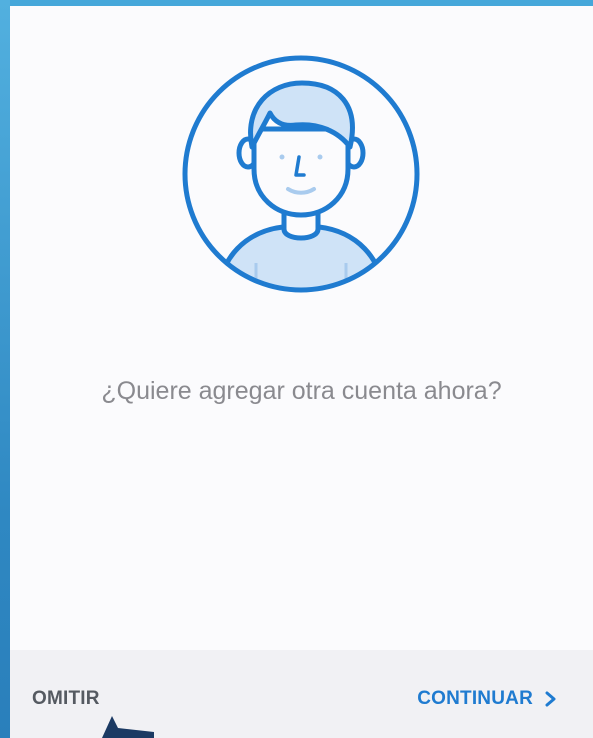 The image size is (593, 738). What do you see at coordinates (128, 727) in the screenshot?
I see `mouse-pointer-icon` at bounding box center [128, 727].